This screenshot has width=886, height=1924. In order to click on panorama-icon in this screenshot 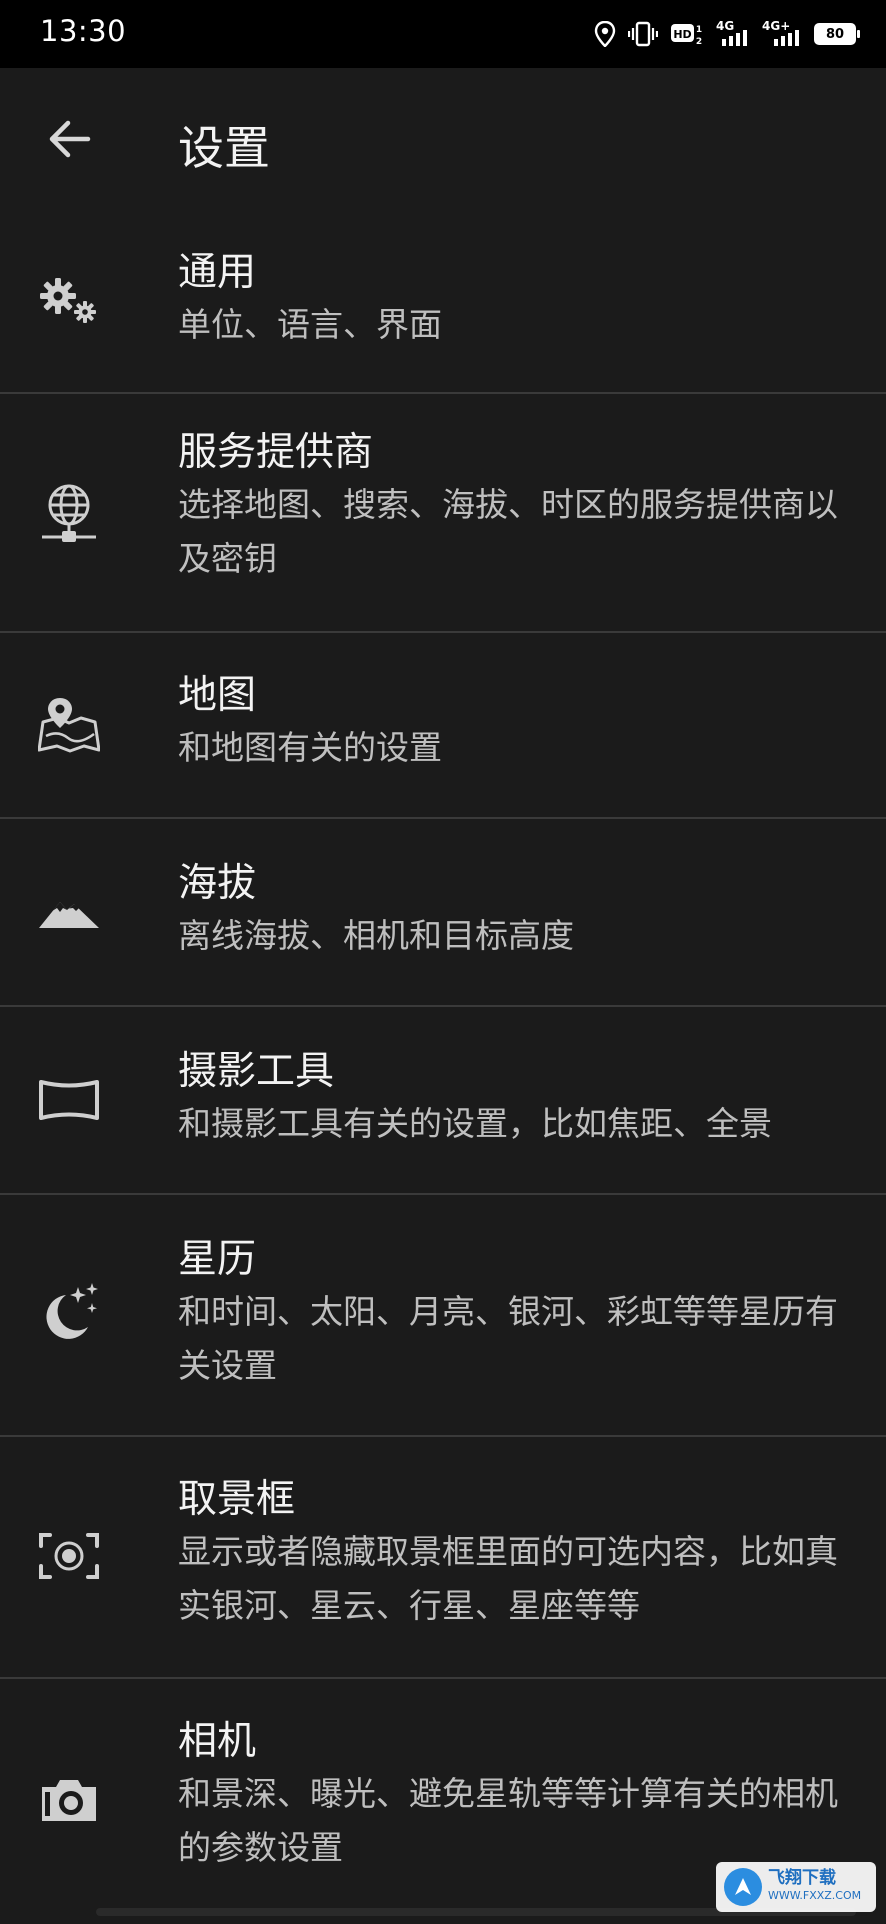, I will do `click(69, 1100)`.